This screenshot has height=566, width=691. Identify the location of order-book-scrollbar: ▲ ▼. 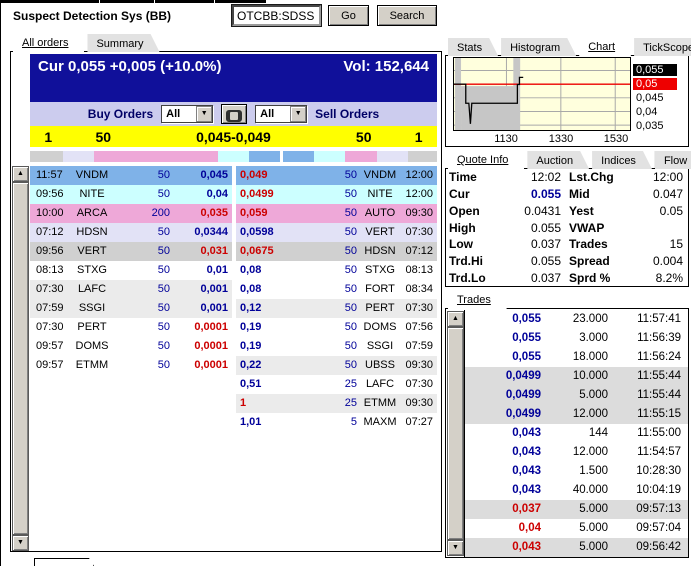
(20, 358).